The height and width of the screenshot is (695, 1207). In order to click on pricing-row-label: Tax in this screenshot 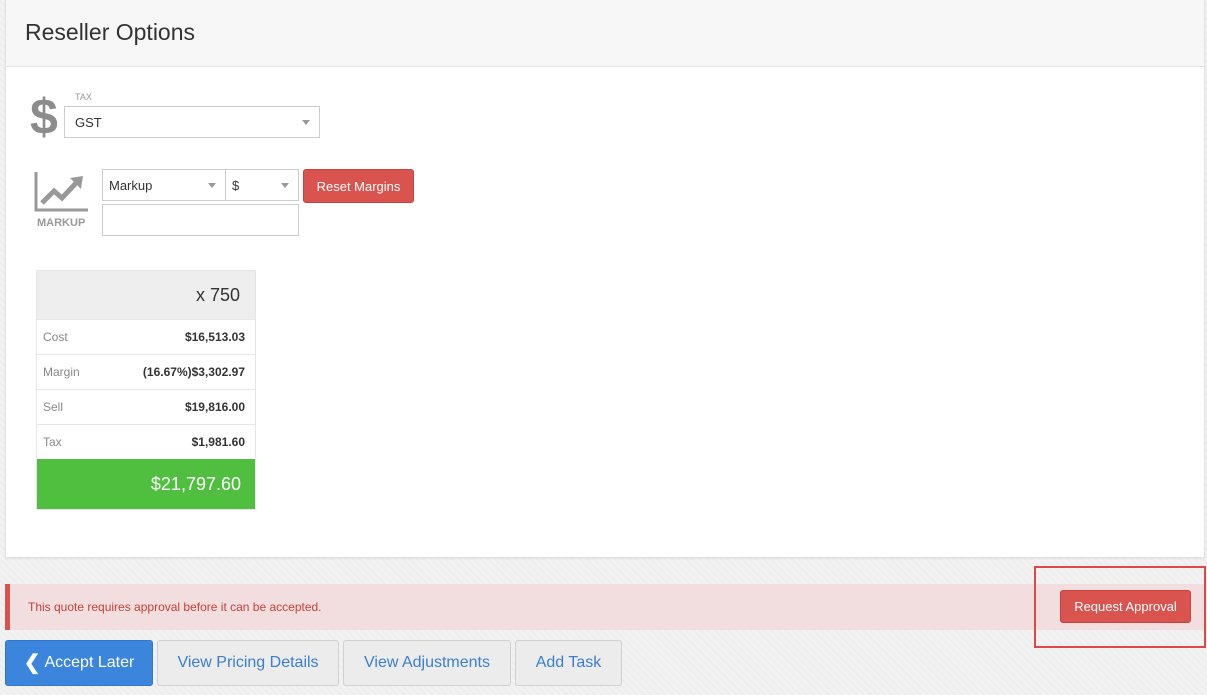, I will do `click(52, 442)`.